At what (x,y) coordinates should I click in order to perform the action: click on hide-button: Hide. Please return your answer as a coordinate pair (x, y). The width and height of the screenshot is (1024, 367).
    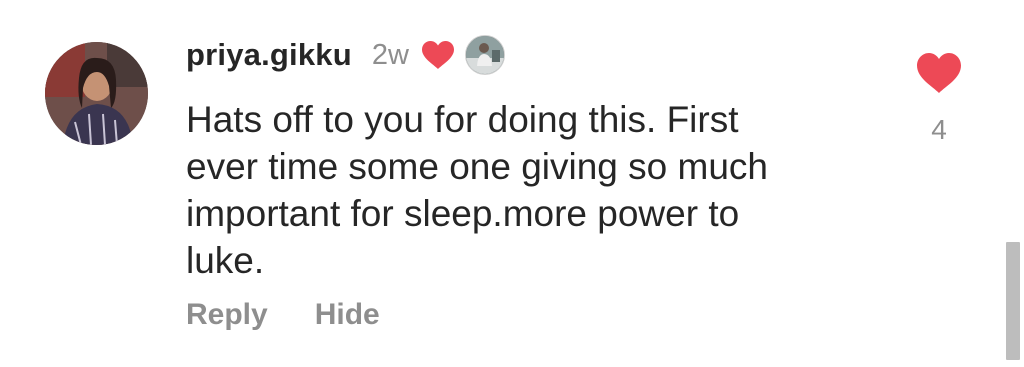
    Looking at the image, I should click on (347, 315).